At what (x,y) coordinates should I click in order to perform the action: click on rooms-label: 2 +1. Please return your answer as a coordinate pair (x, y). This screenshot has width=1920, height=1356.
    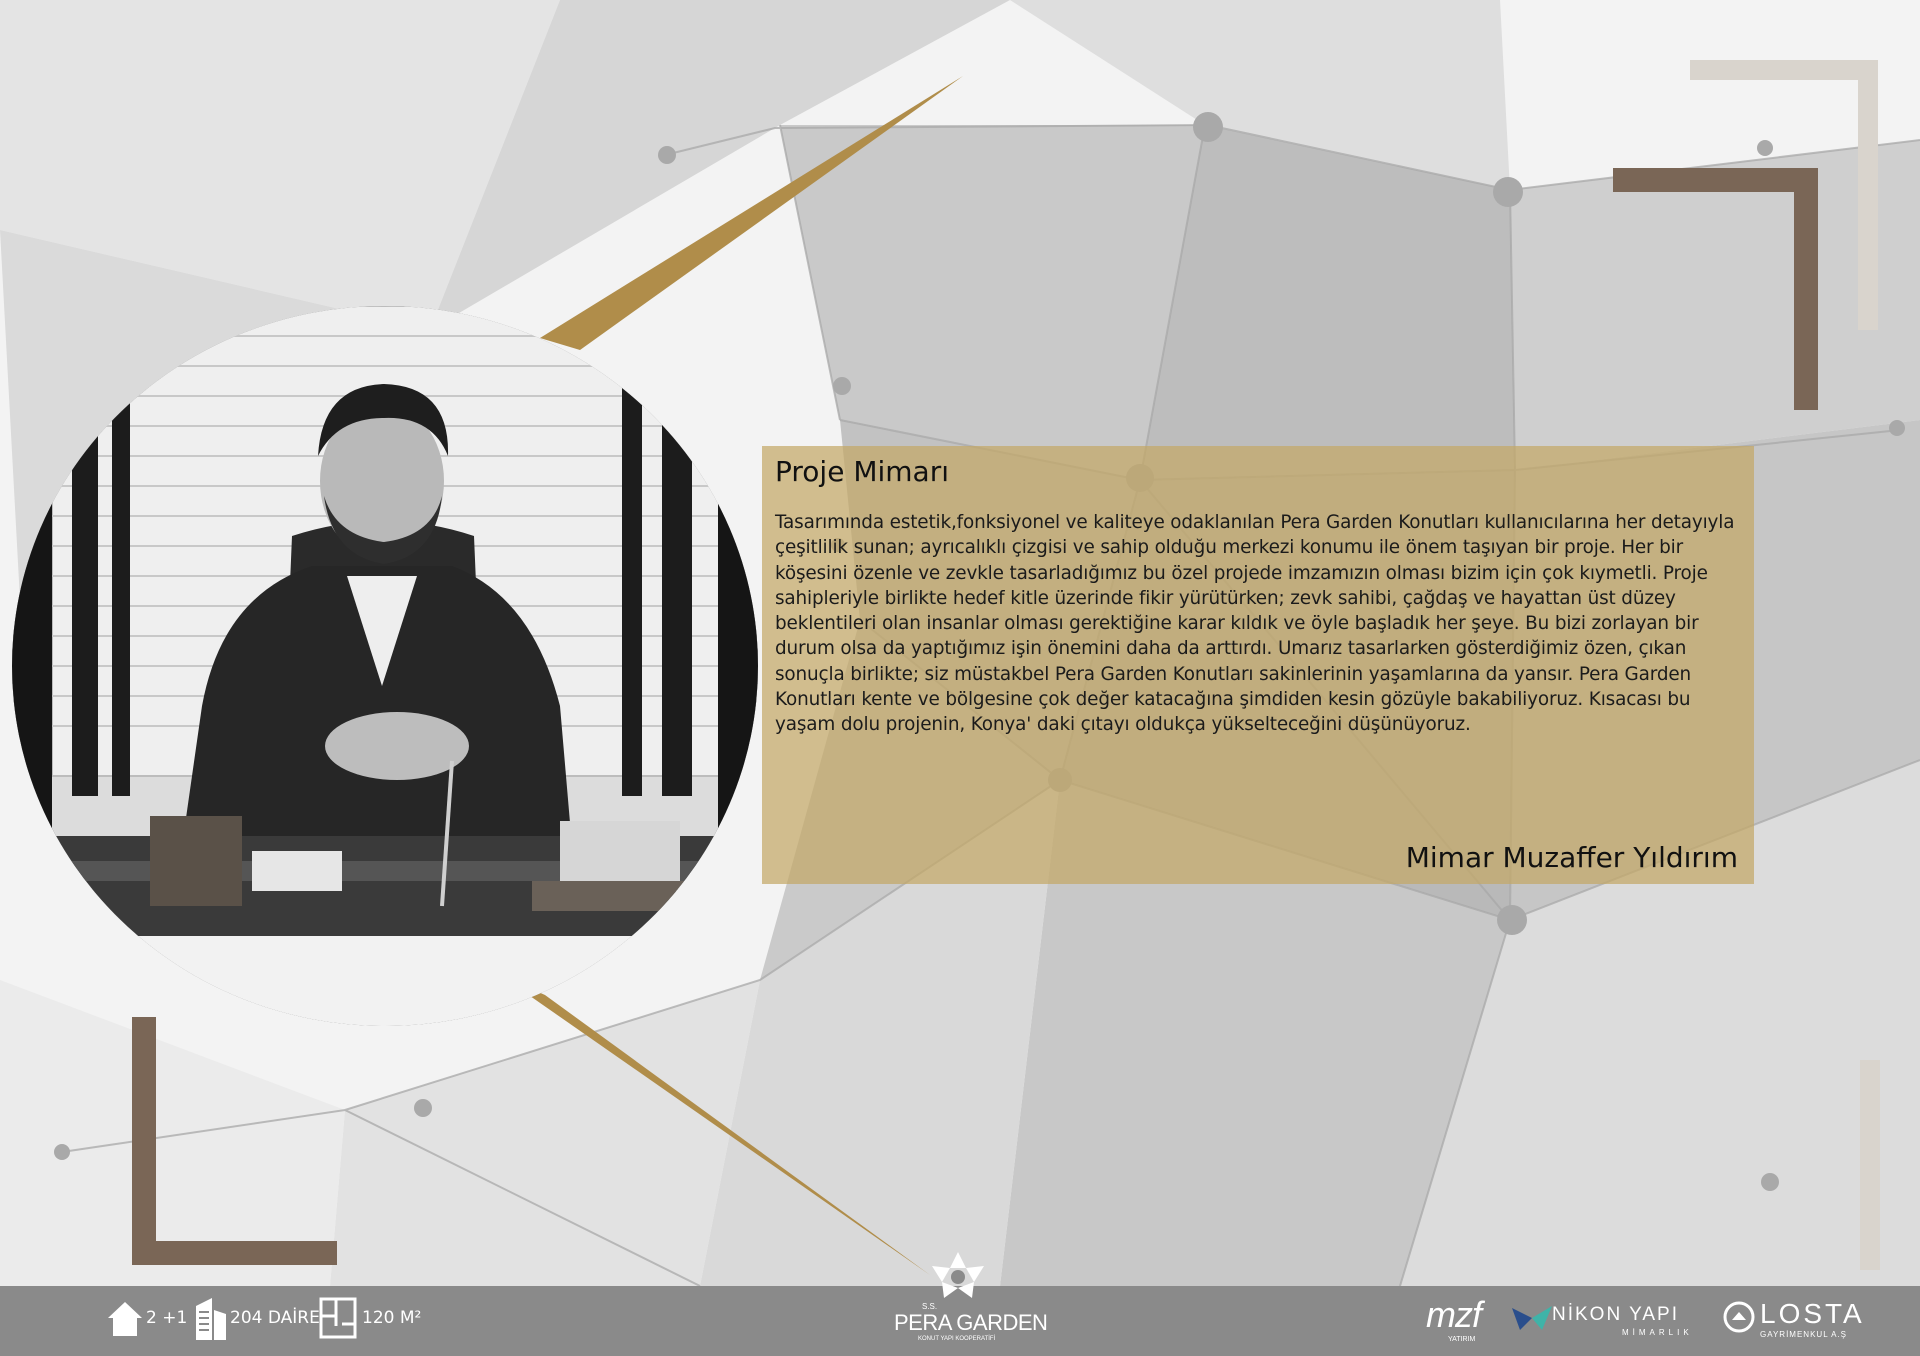
    Looking at the image, I should click on (167, 1318).